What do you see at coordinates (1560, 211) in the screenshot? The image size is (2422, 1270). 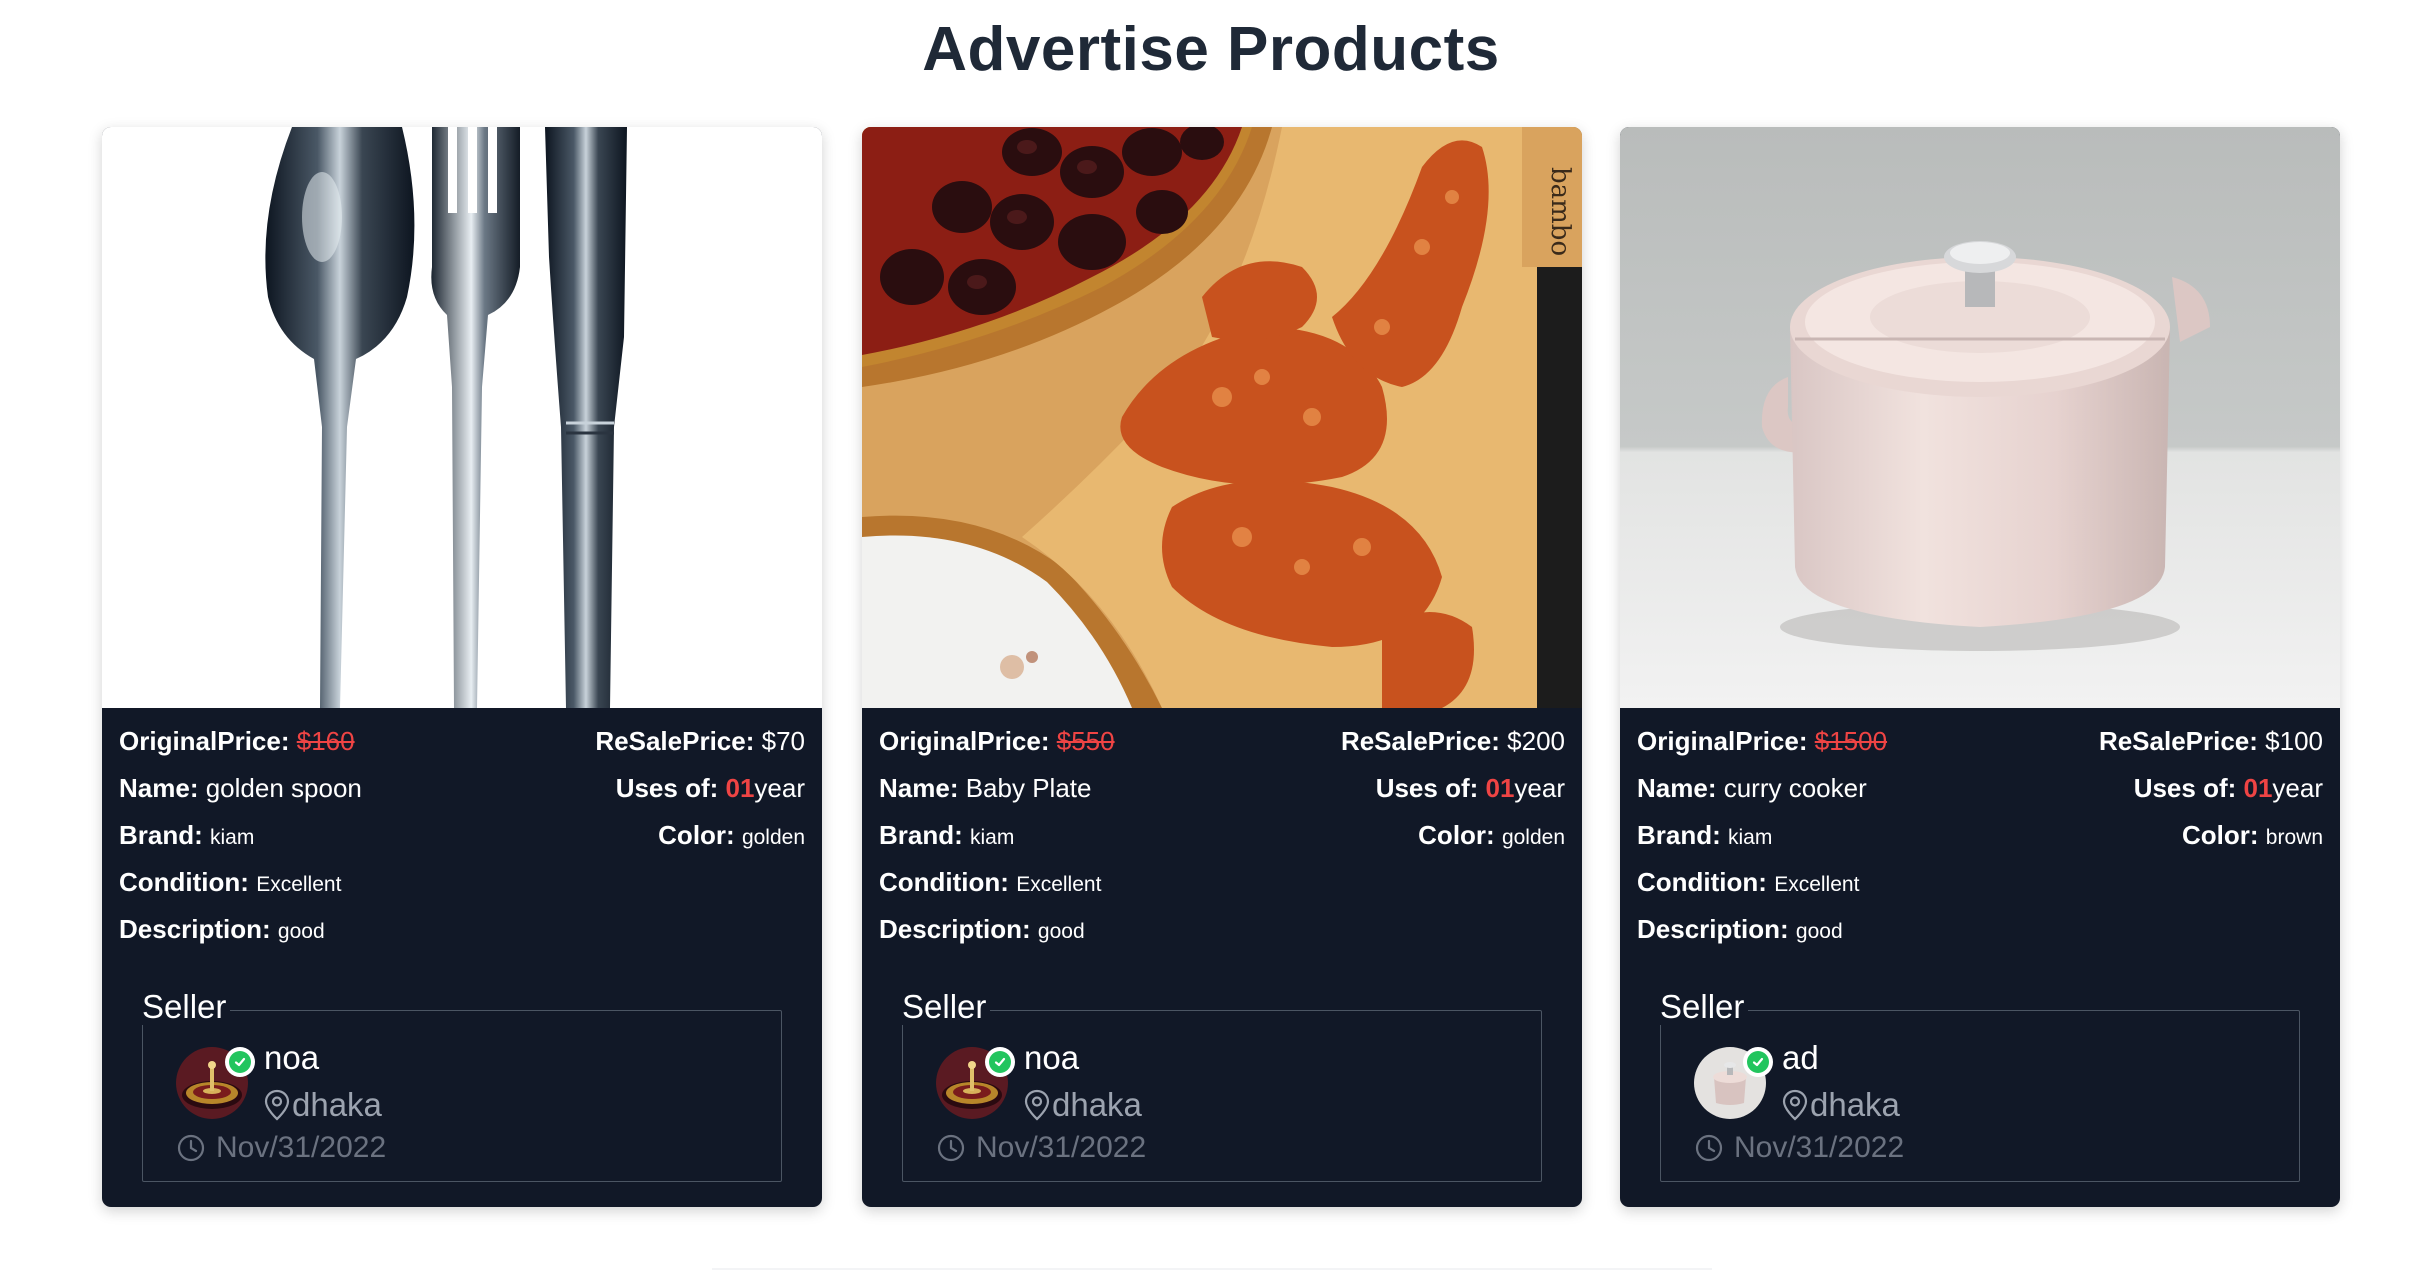 I see `svg-text: bambo` at bounding box center [1560, 211].